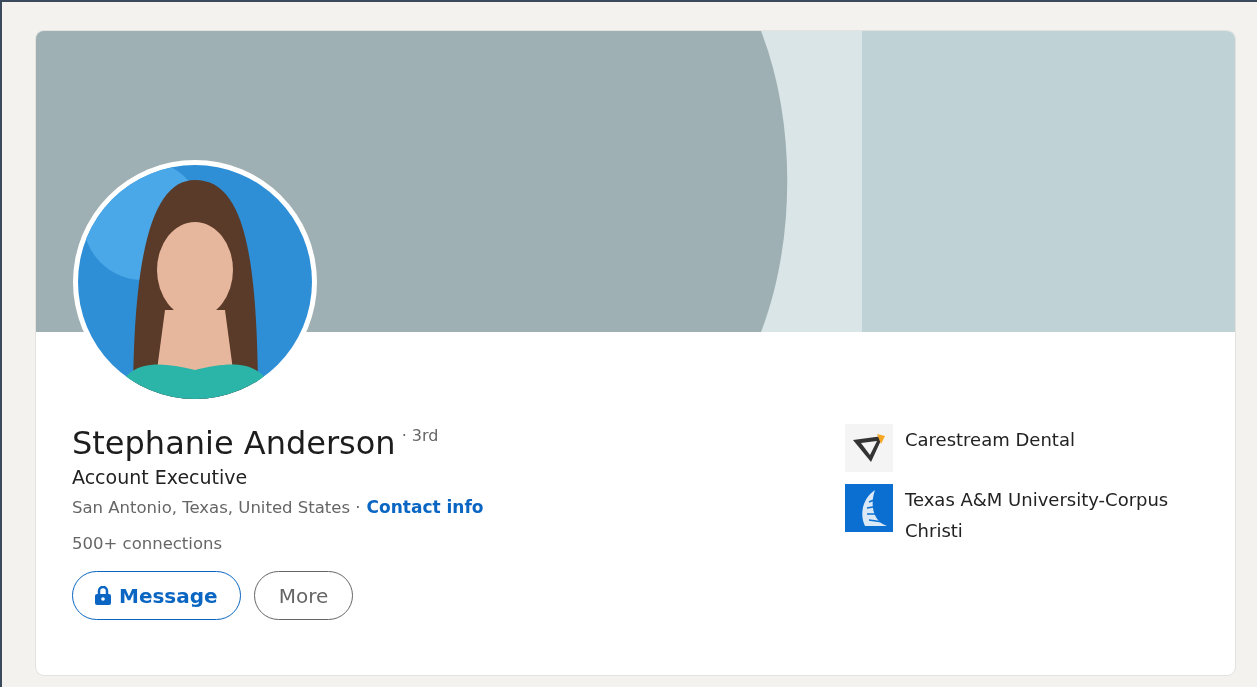  What do you see at coordinates (420, 436) in the screenshot?
I see `connection-degree: · 3rd` at bounding box center [420, 436].